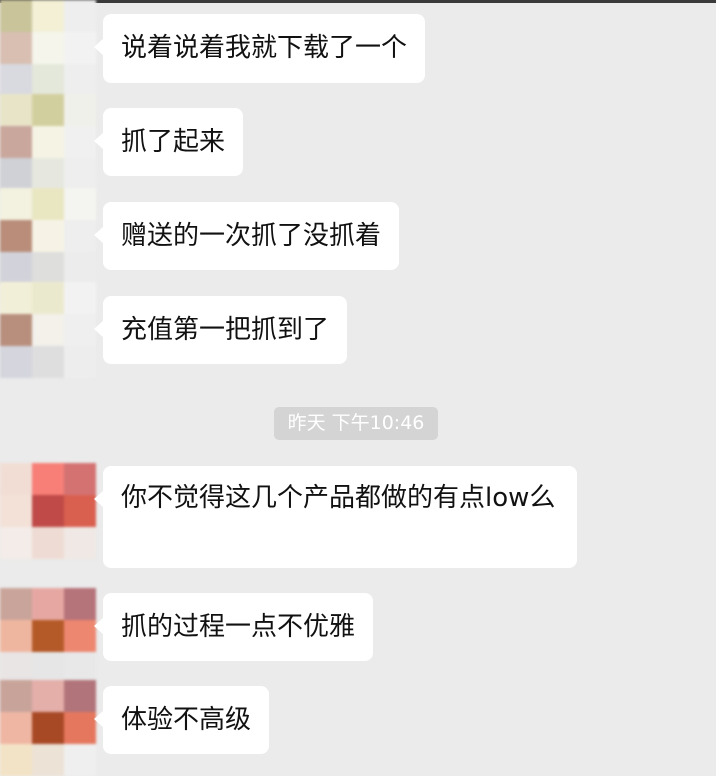 Image resolution: width=716 pixels, height=776 pixels. I want to click on message-bubble: 抓了起来, so click(168, 142).